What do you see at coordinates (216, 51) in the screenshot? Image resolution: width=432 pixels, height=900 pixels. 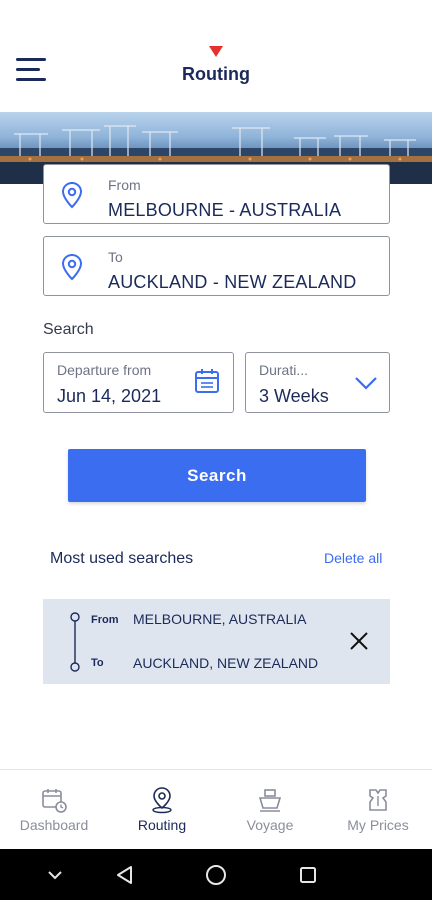 I see `brand-triangle-icon` at bounding box center [216, 51].